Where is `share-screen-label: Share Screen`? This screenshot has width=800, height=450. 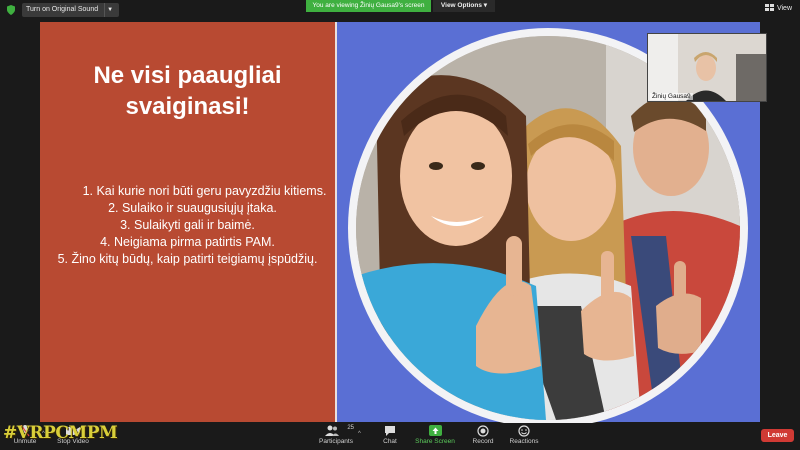 share-screen-label: Share Screen is located at coordinates (435, 441).